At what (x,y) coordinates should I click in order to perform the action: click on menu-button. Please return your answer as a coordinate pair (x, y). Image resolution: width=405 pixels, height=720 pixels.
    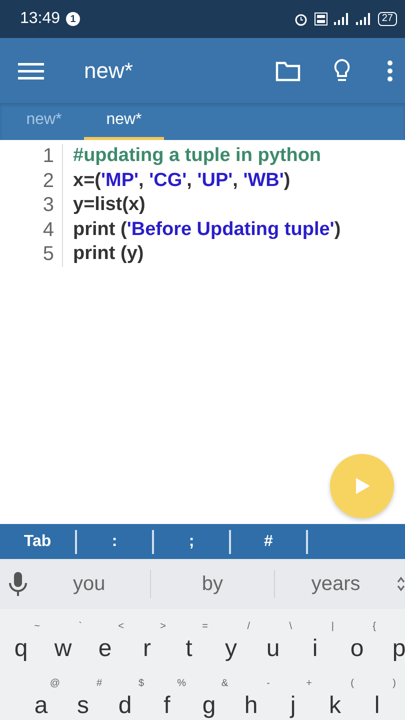
    Looking at the image, I should click on (31, 70).